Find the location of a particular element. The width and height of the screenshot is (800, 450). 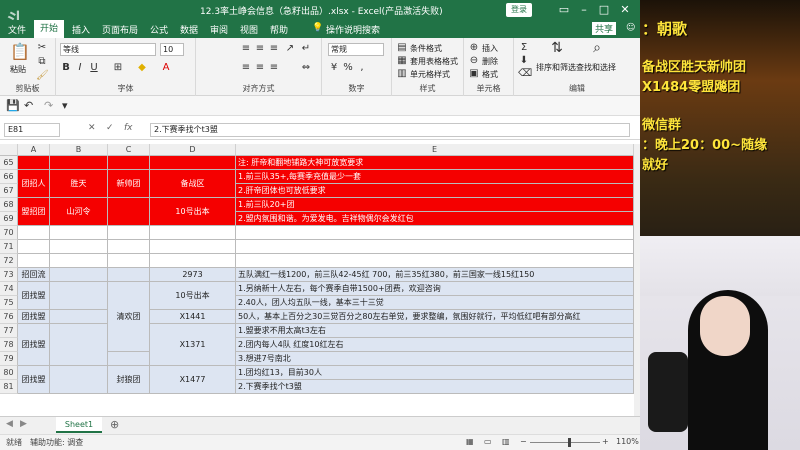

cell-e74: 1.另纳新十人左右，每个赛季自带1500+团费，欢迎咨询 is located at coordinates (435, 289).